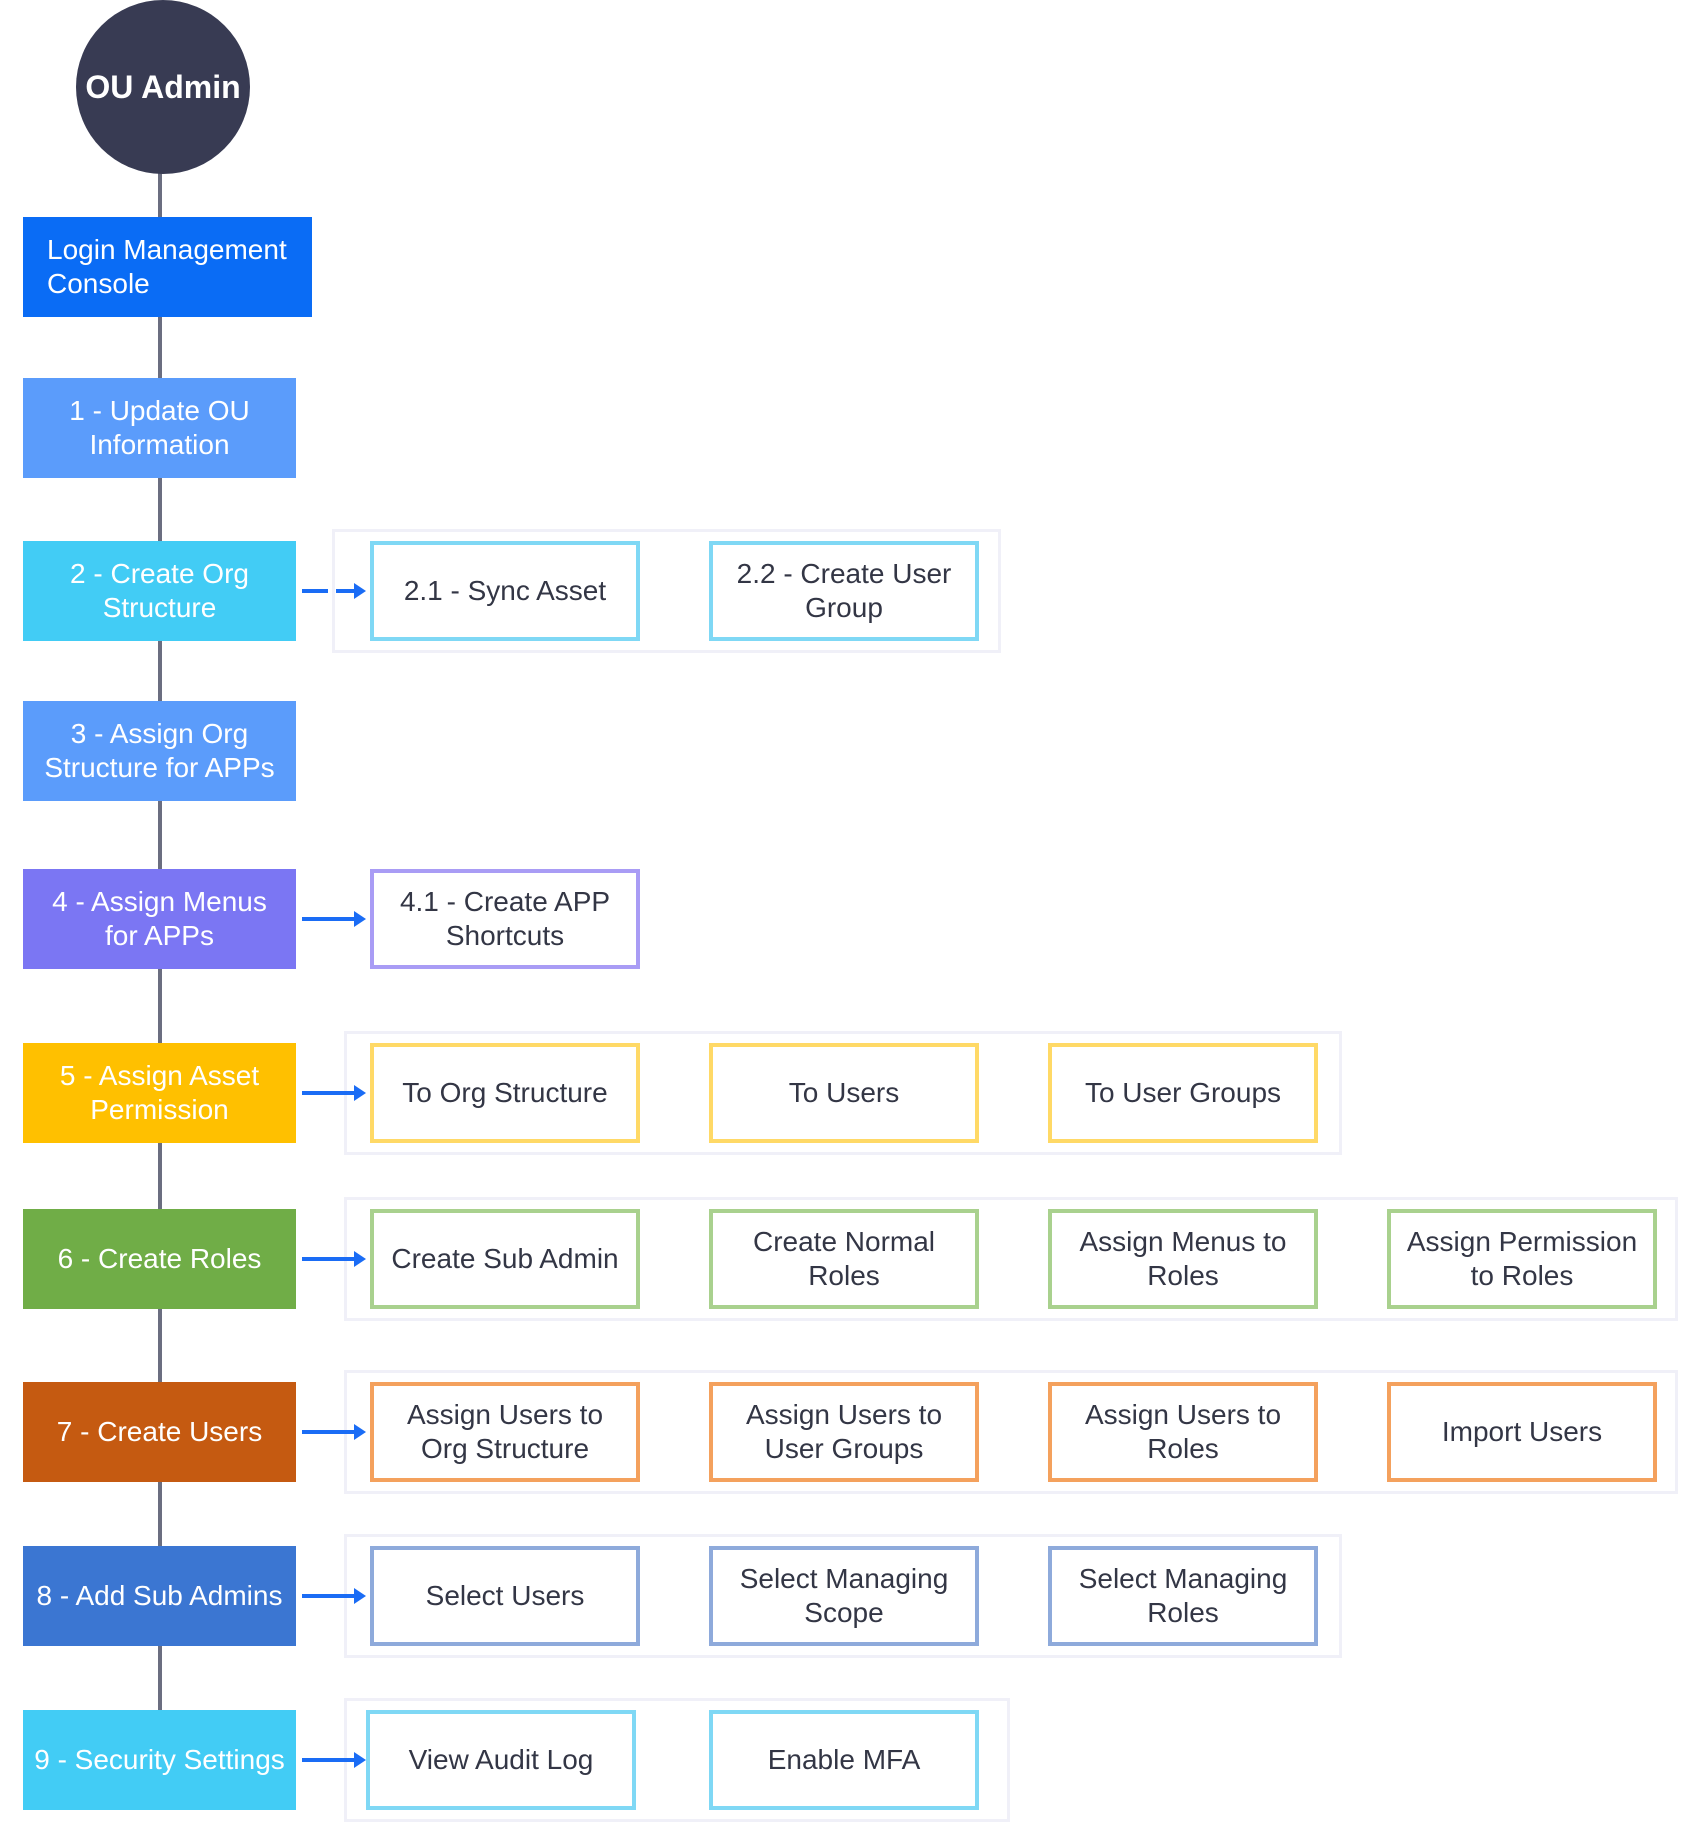 This screenshot has width=1683, height=1824. I want to click on sub-step-node: Assign Users to Roles, so click(1183, 1432).